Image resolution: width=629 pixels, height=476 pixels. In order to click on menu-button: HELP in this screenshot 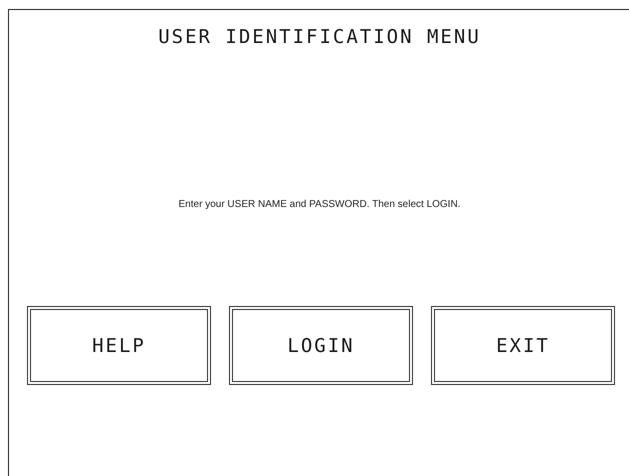, I will do `click(119, 345)`.